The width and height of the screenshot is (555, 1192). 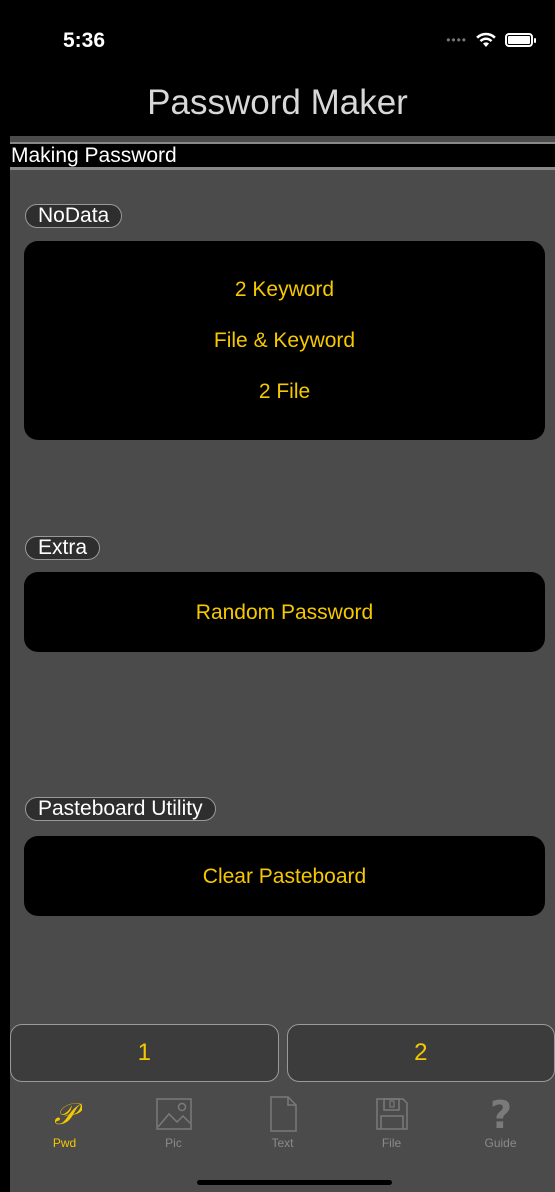 What do you see at coordinates (277, 102) in the screenshot?
I see `page-title: Password Maker` at bounding box center [277, 102].